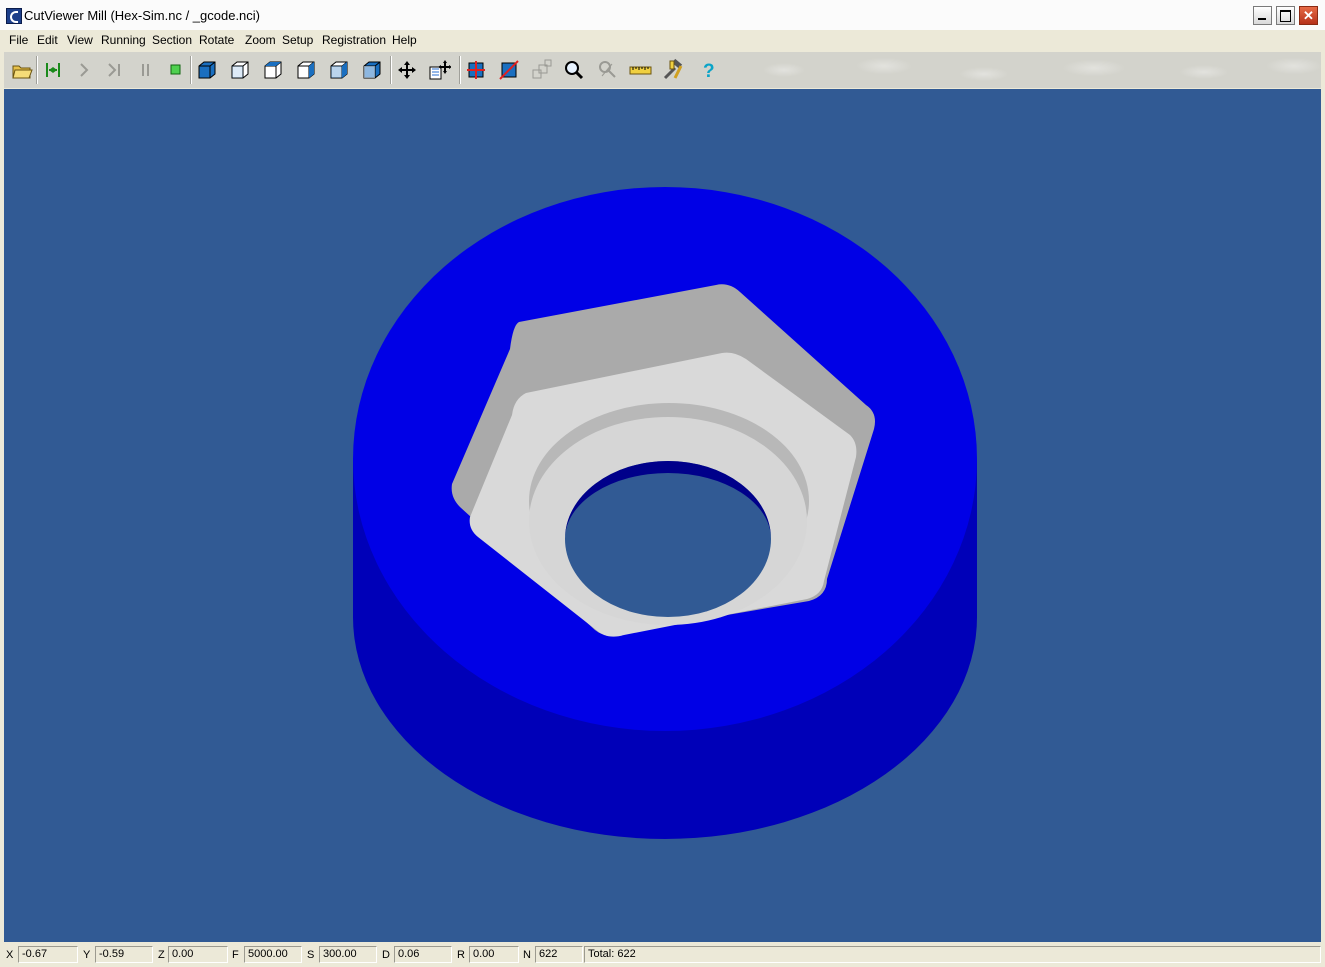  What do you see at coordinates (161, 955) in the screenshot?
I see `status-z-label: Z` at bounding box center [161, 955].